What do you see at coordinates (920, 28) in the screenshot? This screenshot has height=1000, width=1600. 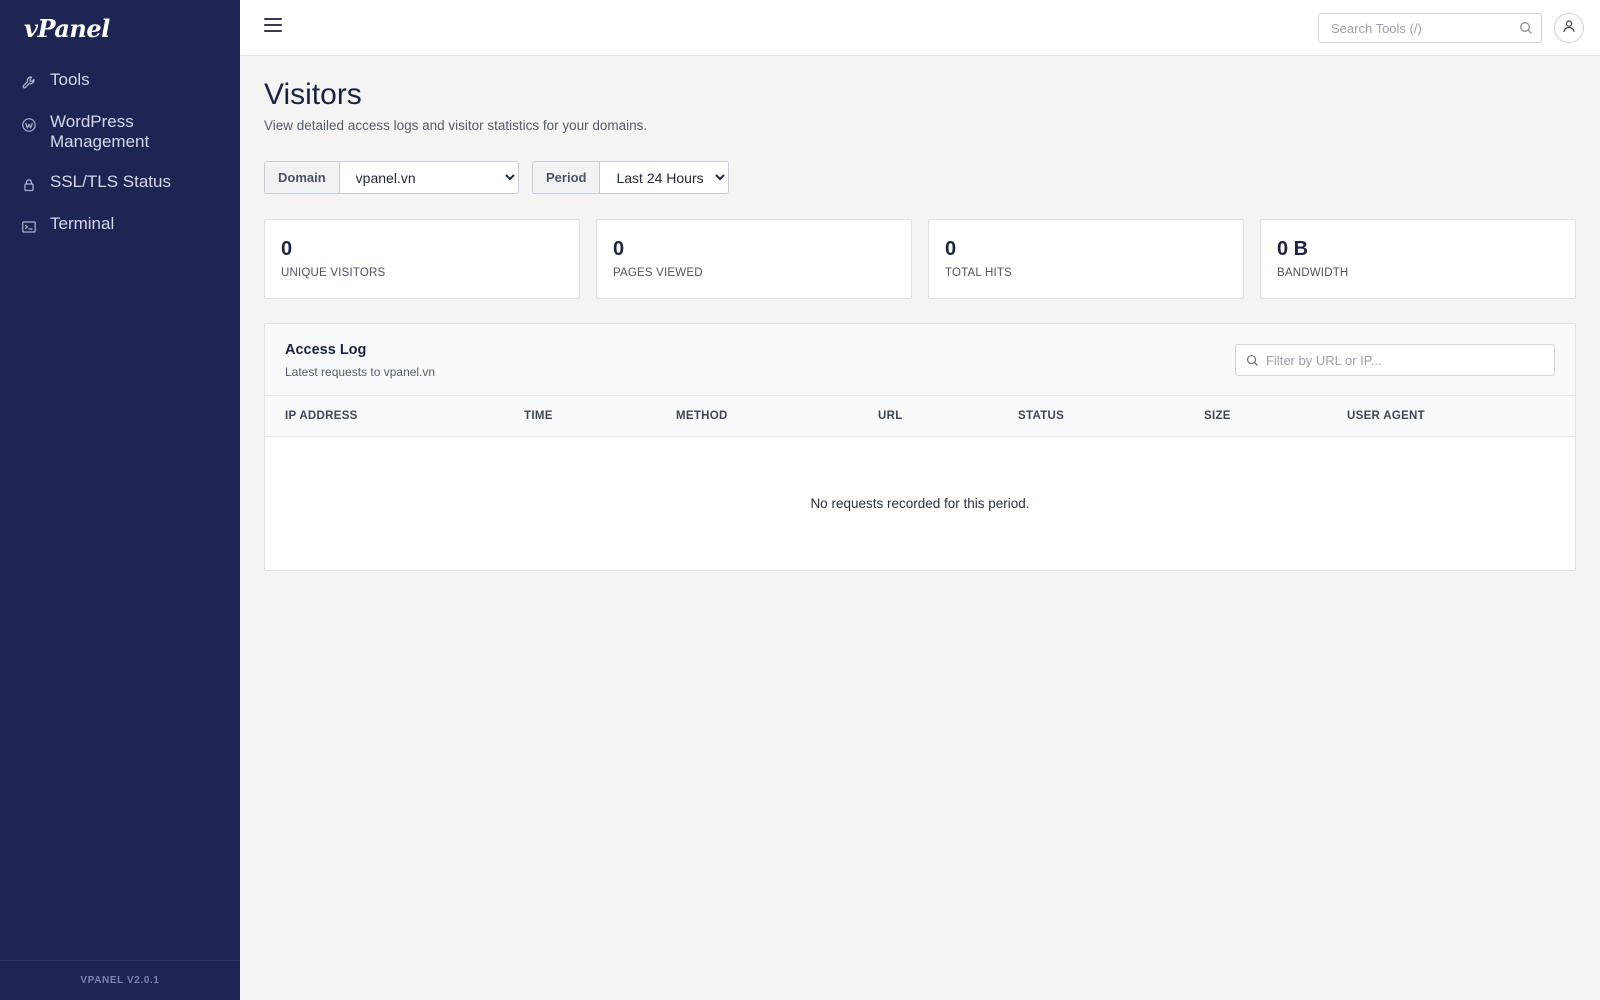 I see `topbar` at bounding box center [920, 28].